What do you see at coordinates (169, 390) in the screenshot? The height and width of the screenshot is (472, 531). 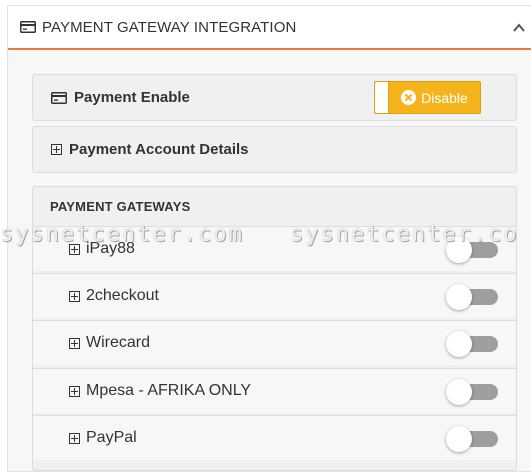 I see `gateway-label: Mpesa - AFRIKA ONLY` at bounding box center [169, 390].